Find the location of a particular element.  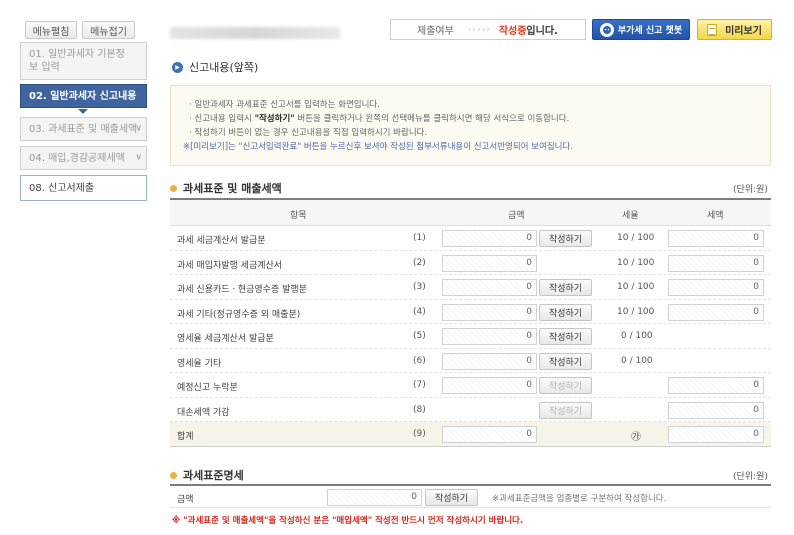

preview-button: 미리보기 is located at coordinates (734, 29).